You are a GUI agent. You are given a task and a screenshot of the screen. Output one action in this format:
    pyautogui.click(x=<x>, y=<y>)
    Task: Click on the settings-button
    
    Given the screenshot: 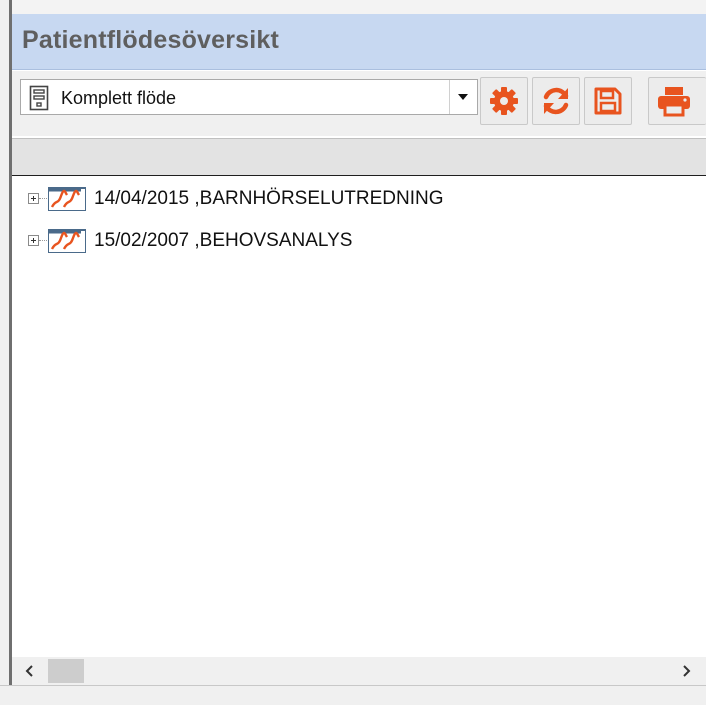 What is the action you would take?
    pyautogui.click(x=504, y=101)
    